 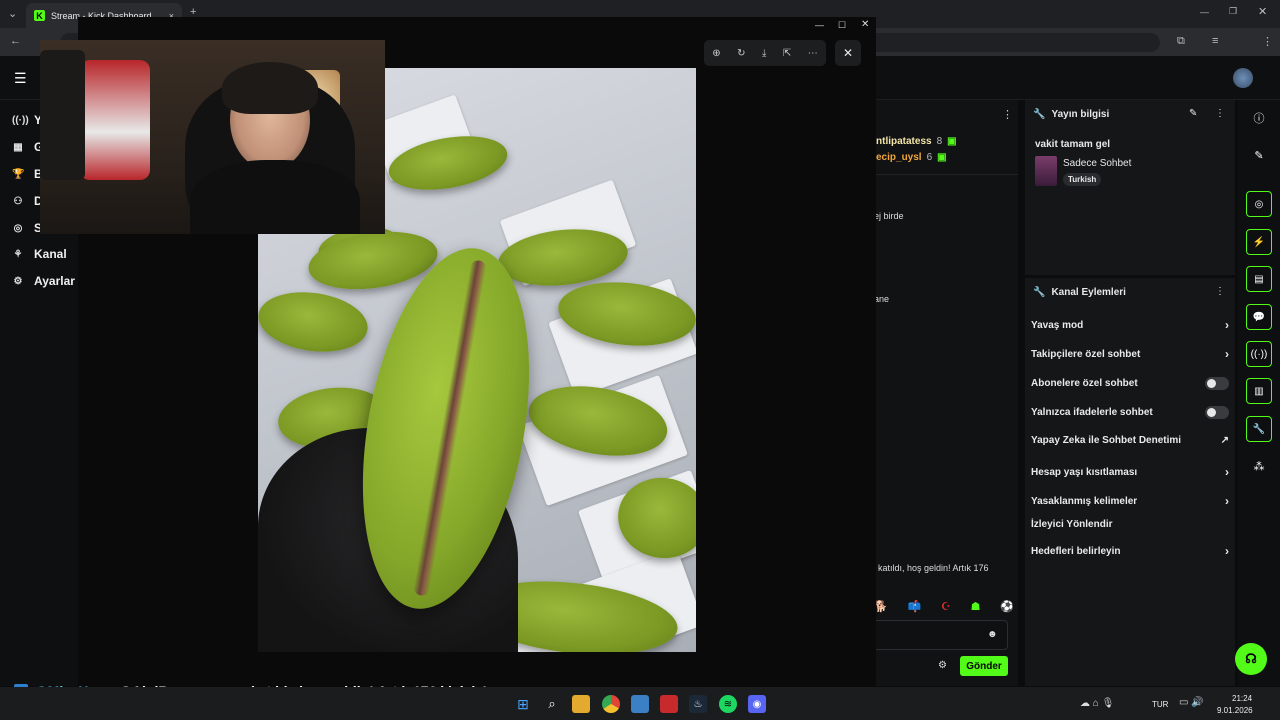 I want to click on category-name: Sadece Sohbet, so click(x=1097, y=163).